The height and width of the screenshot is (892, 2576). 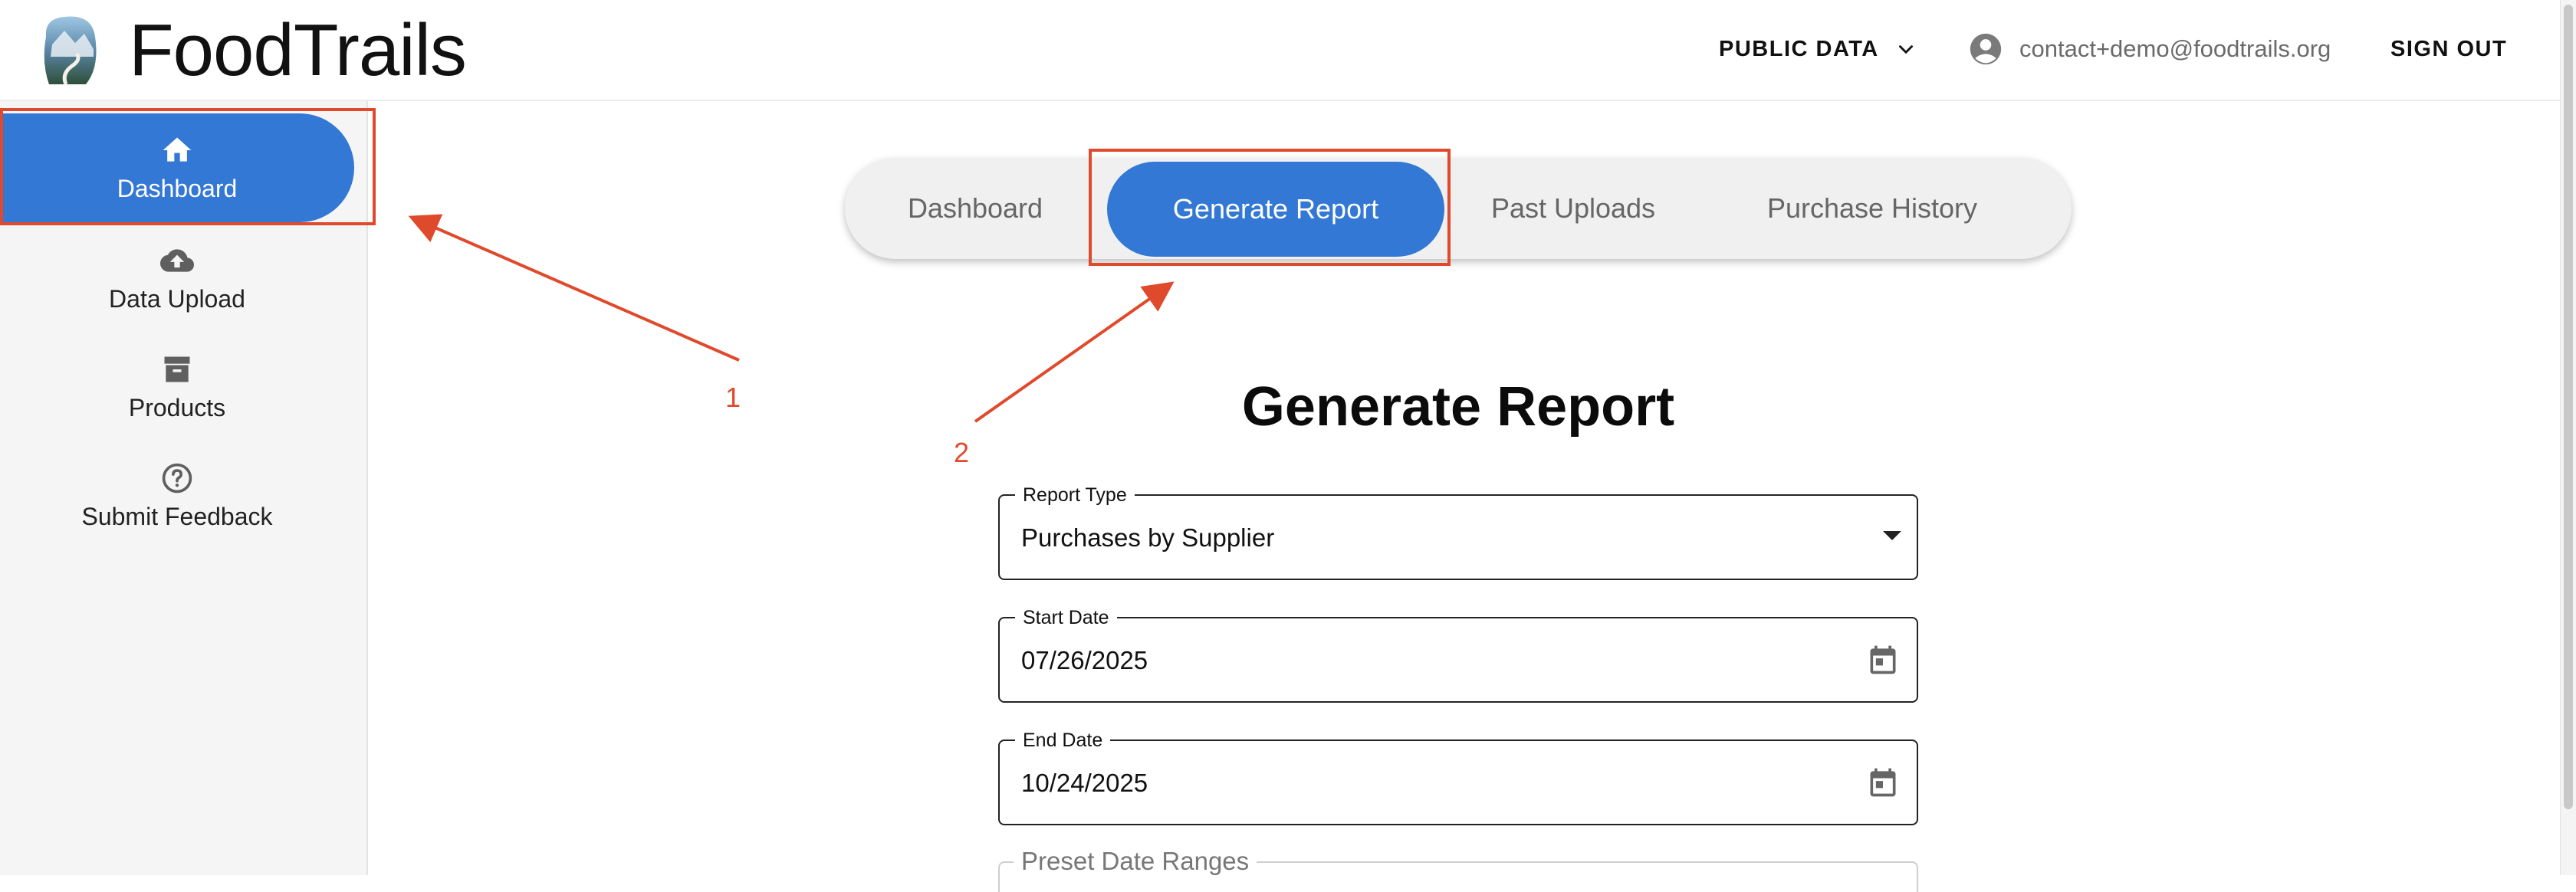 What do you see at coordinates (1986, 49) in the screenshot?
I see `account-circle-icon` at bounding box center [1986, 49].